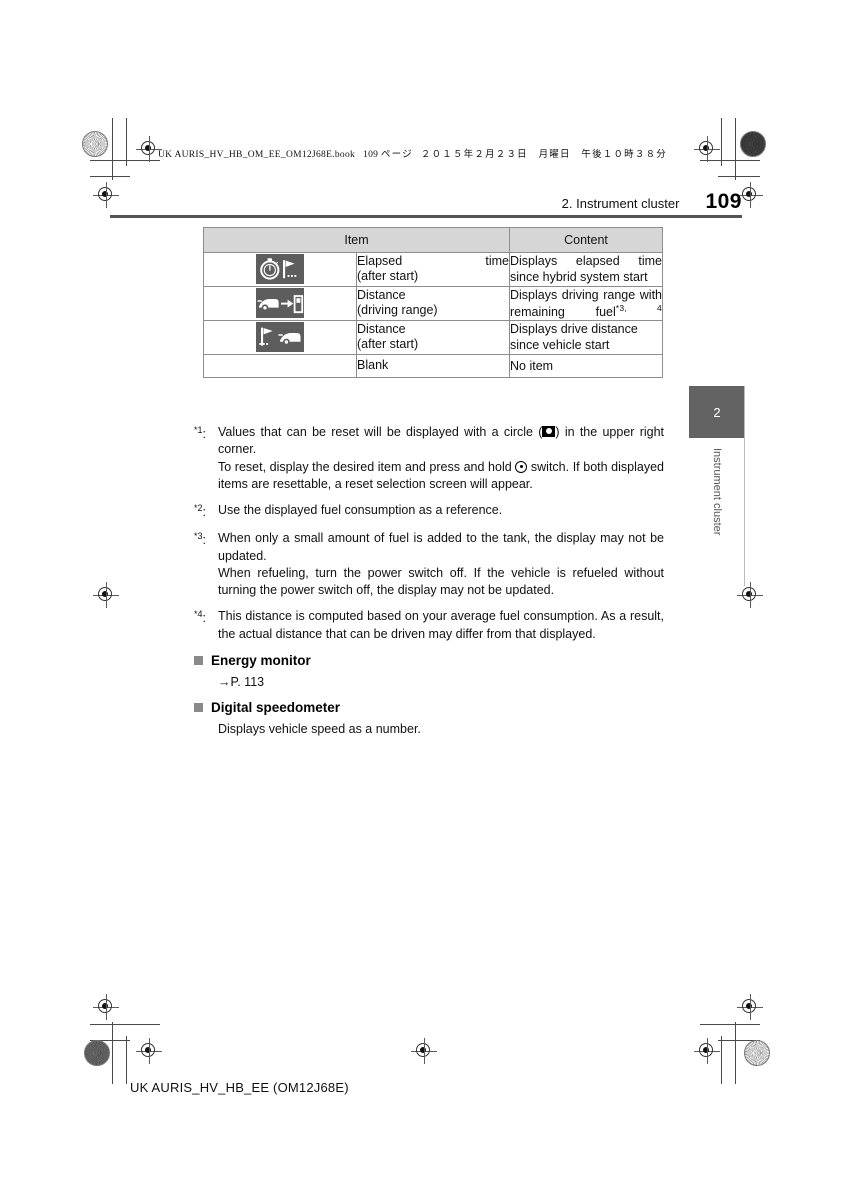 Image resolution: width=848 pixels, height=1200 pixels. What do you see at coordinates (586, 365) in the screenshot?
I see `content-cell: No item` at bounding box center [586, 365].